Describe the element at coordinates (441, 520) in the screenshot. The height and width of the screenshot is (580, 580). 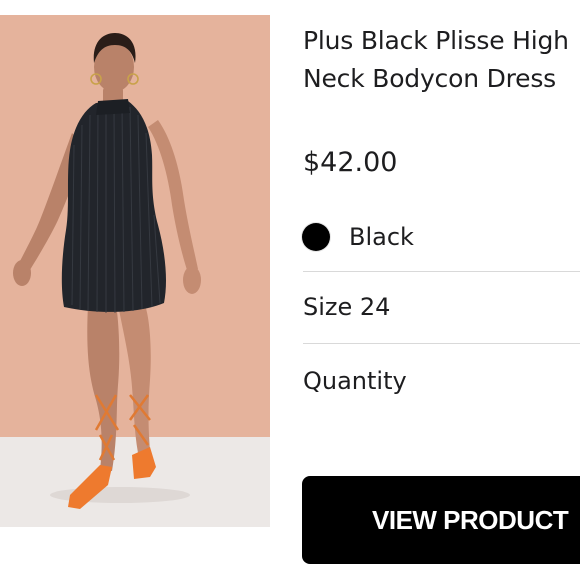
I see `view-product-button: VIEW PRODUCT` at that location.